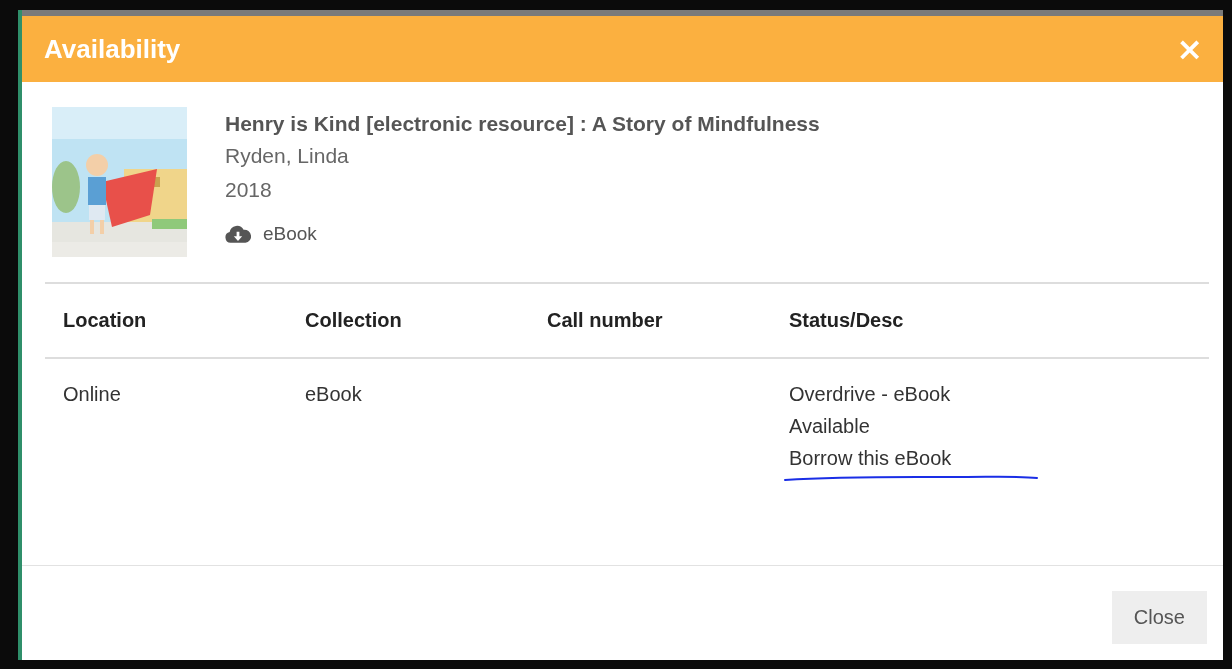 This screenshot has width=1232, height=669. Describe the element at coordinates (290, 234) in the screenshot. I see `format-label: eBook` at that location.